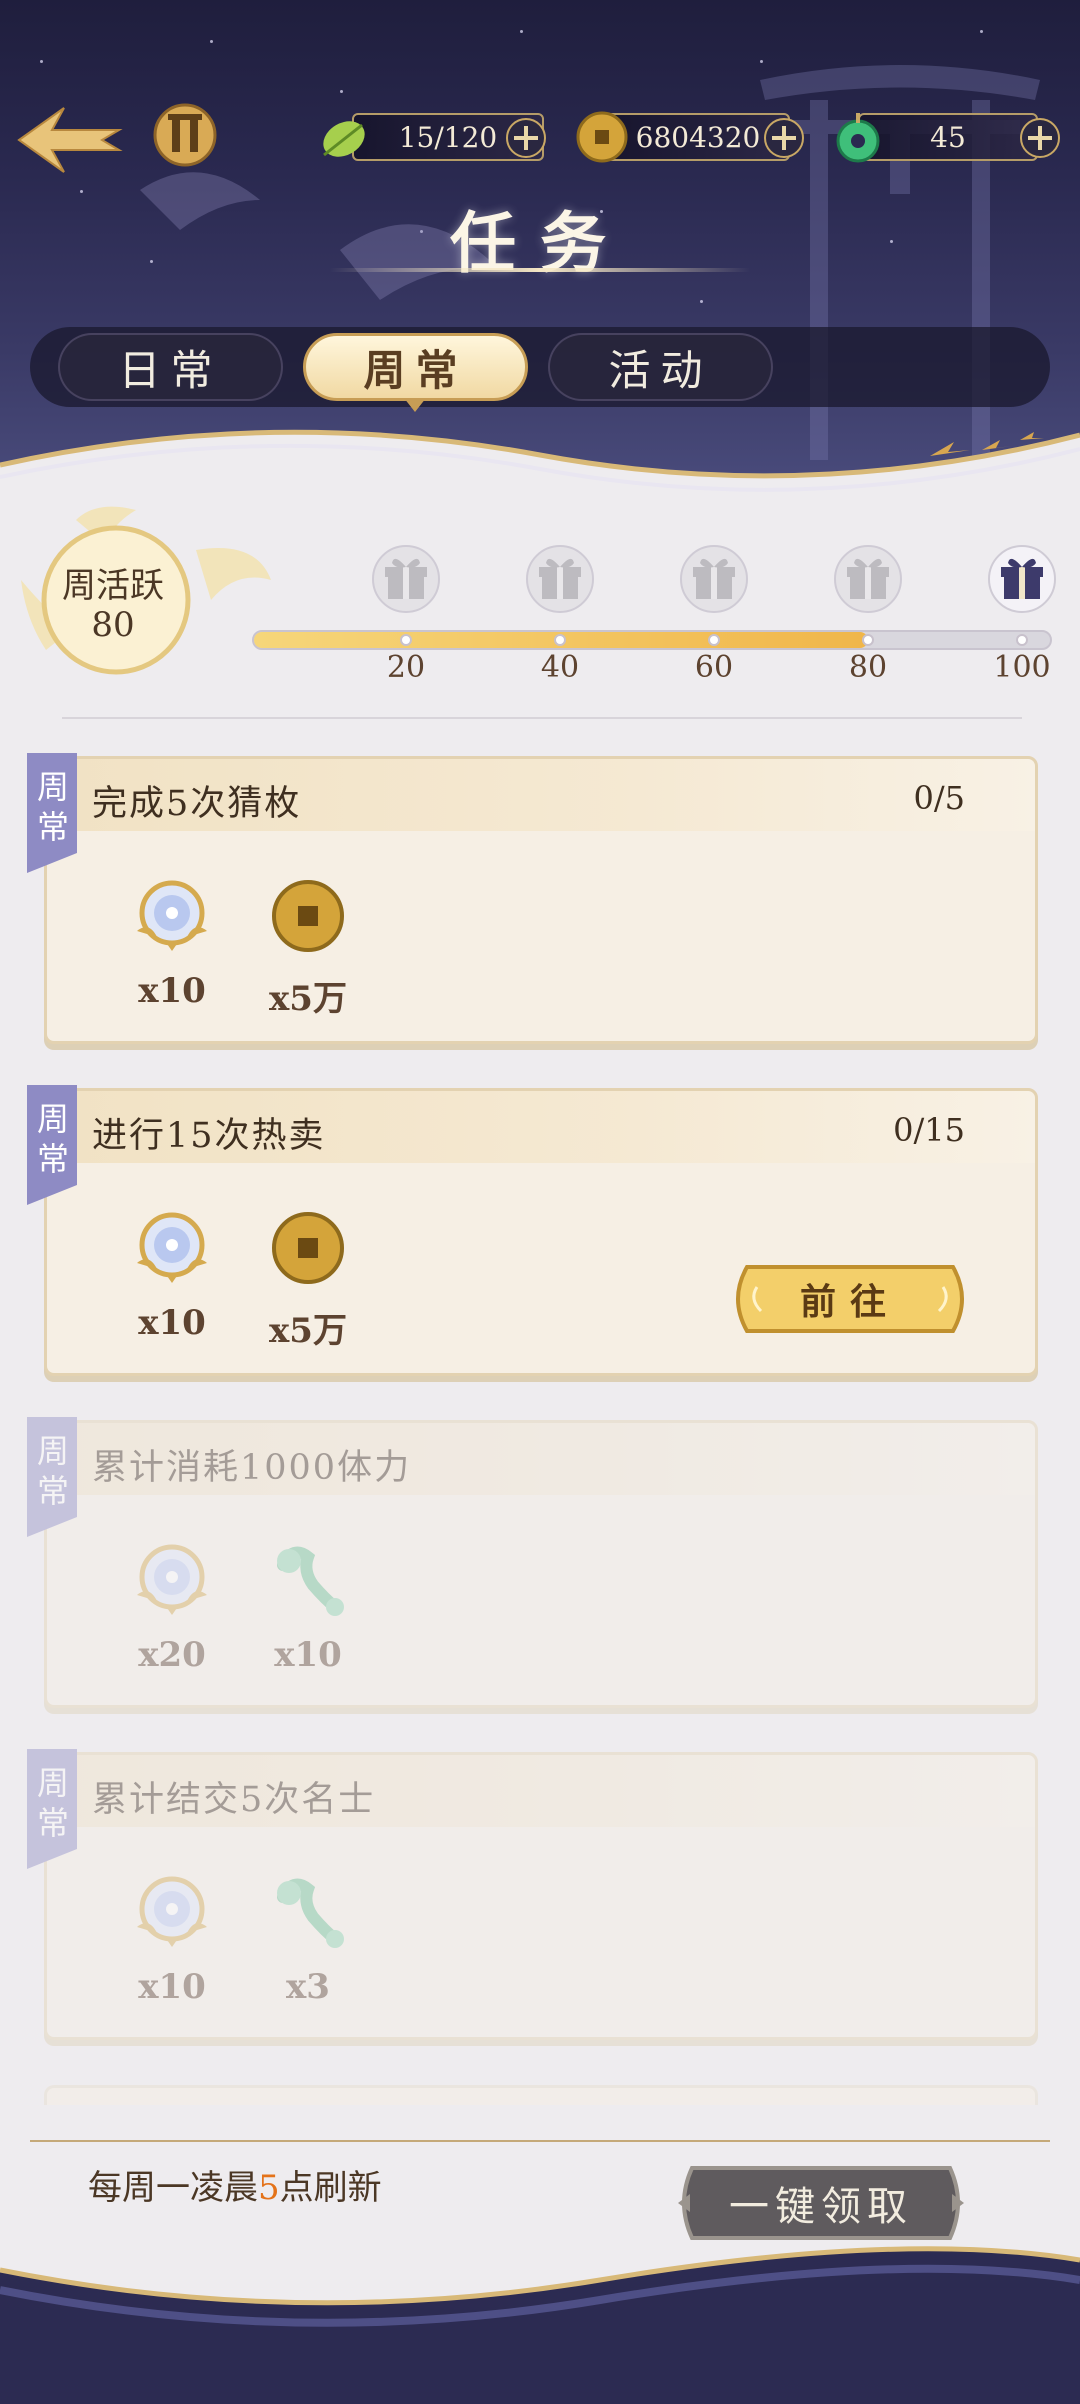  What do you see at coordinates (532, 898) in the screenshot?
I see `task-card: 周常 完成5次猜枚 0/5 x10 x5万` at bounding box center [532, 898].